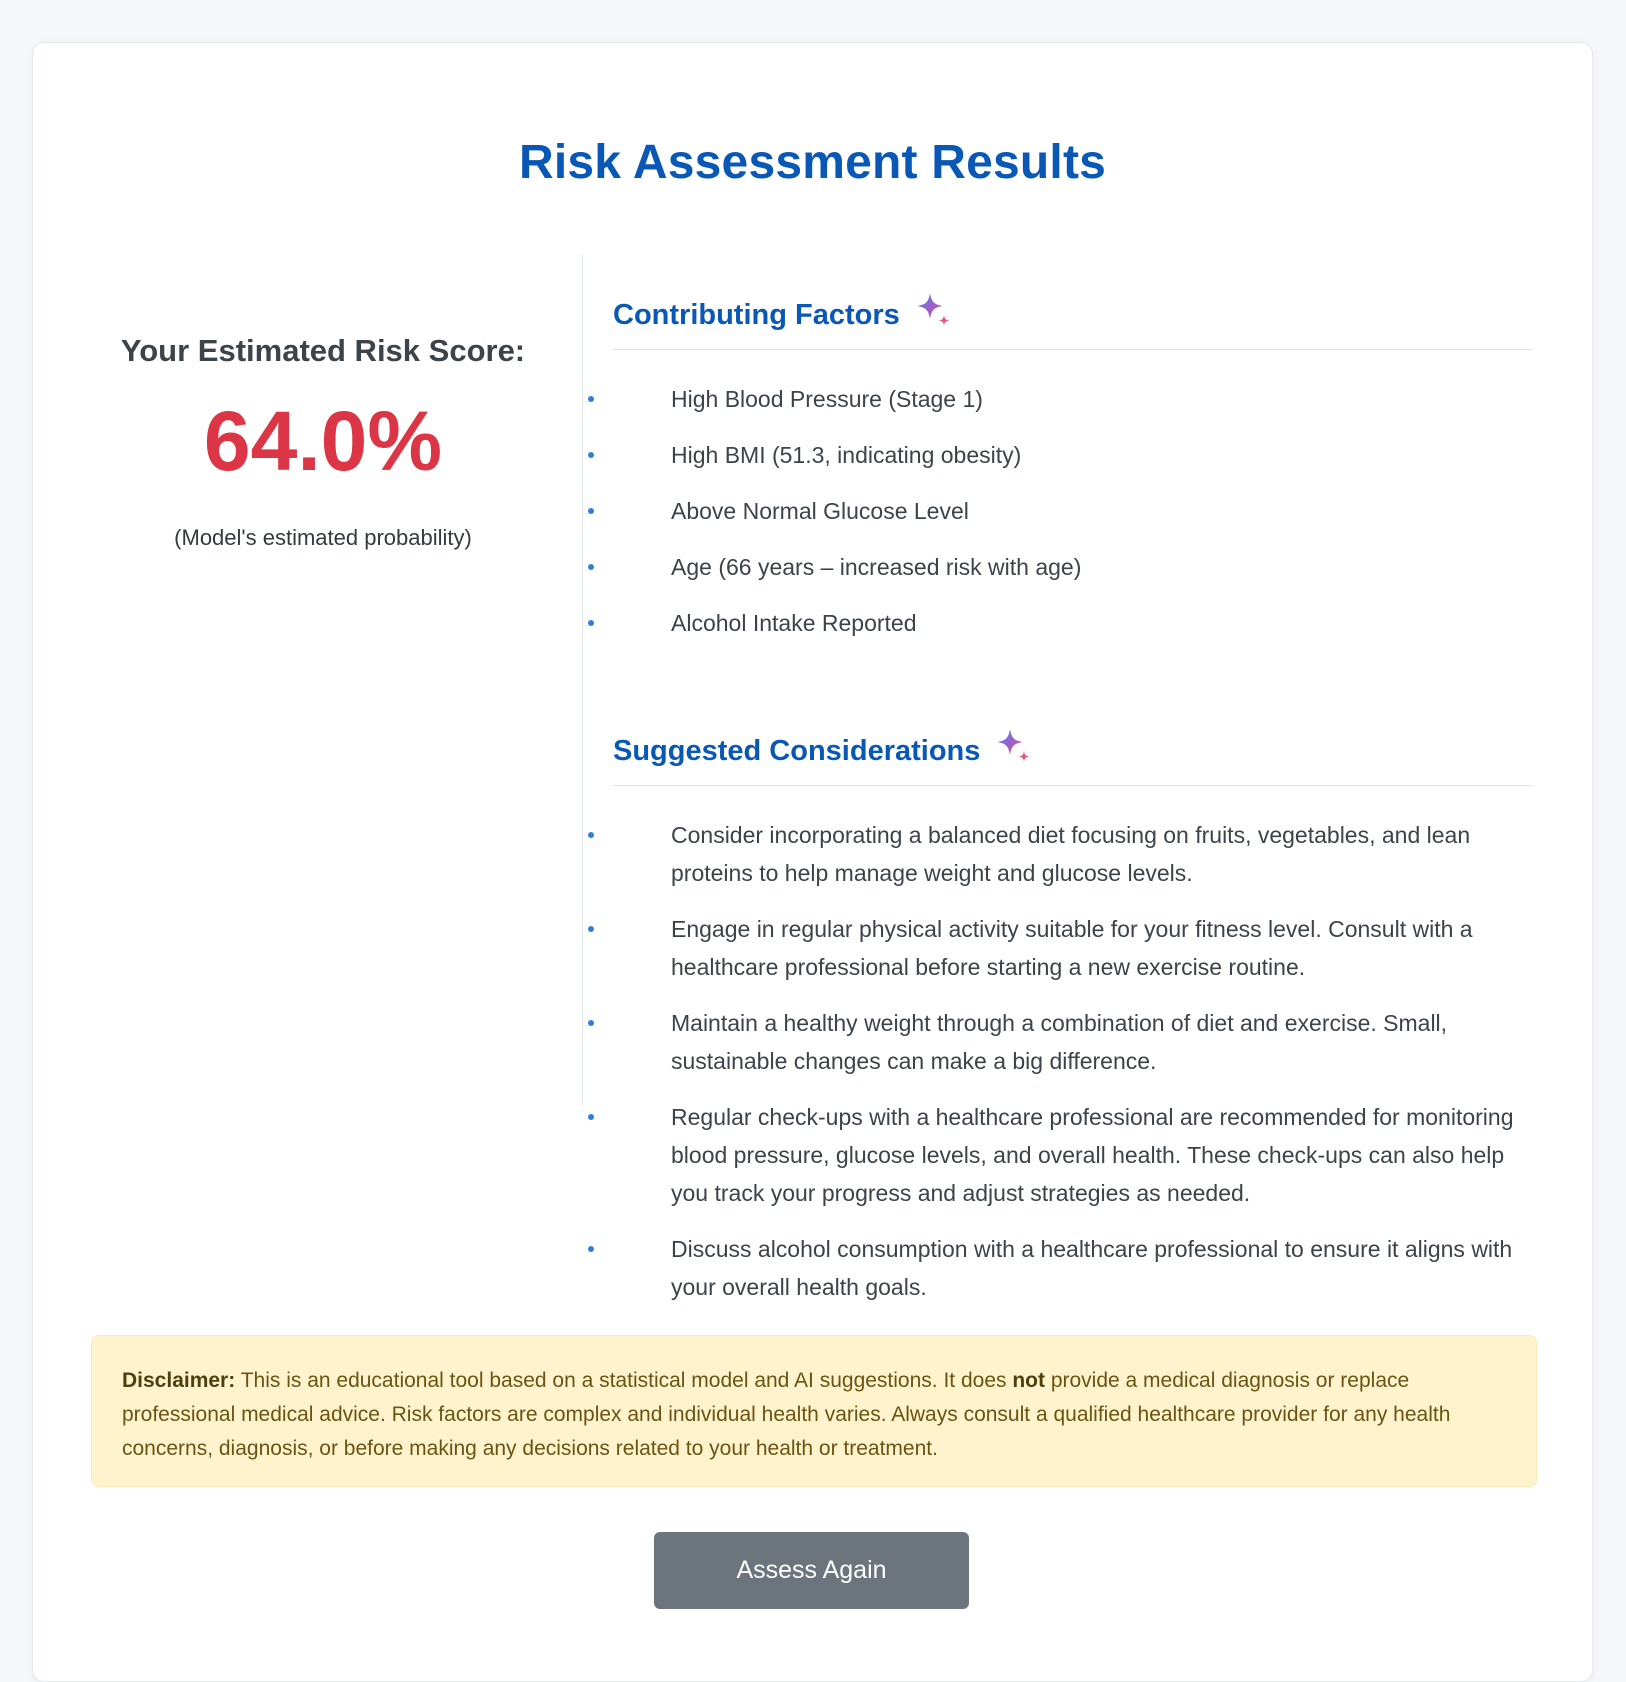  What do you see at coordinates (1060, 623) in the screenshot?
I see `list-item: Alcohol Intake Reported` at bounding box center [1060, 623].